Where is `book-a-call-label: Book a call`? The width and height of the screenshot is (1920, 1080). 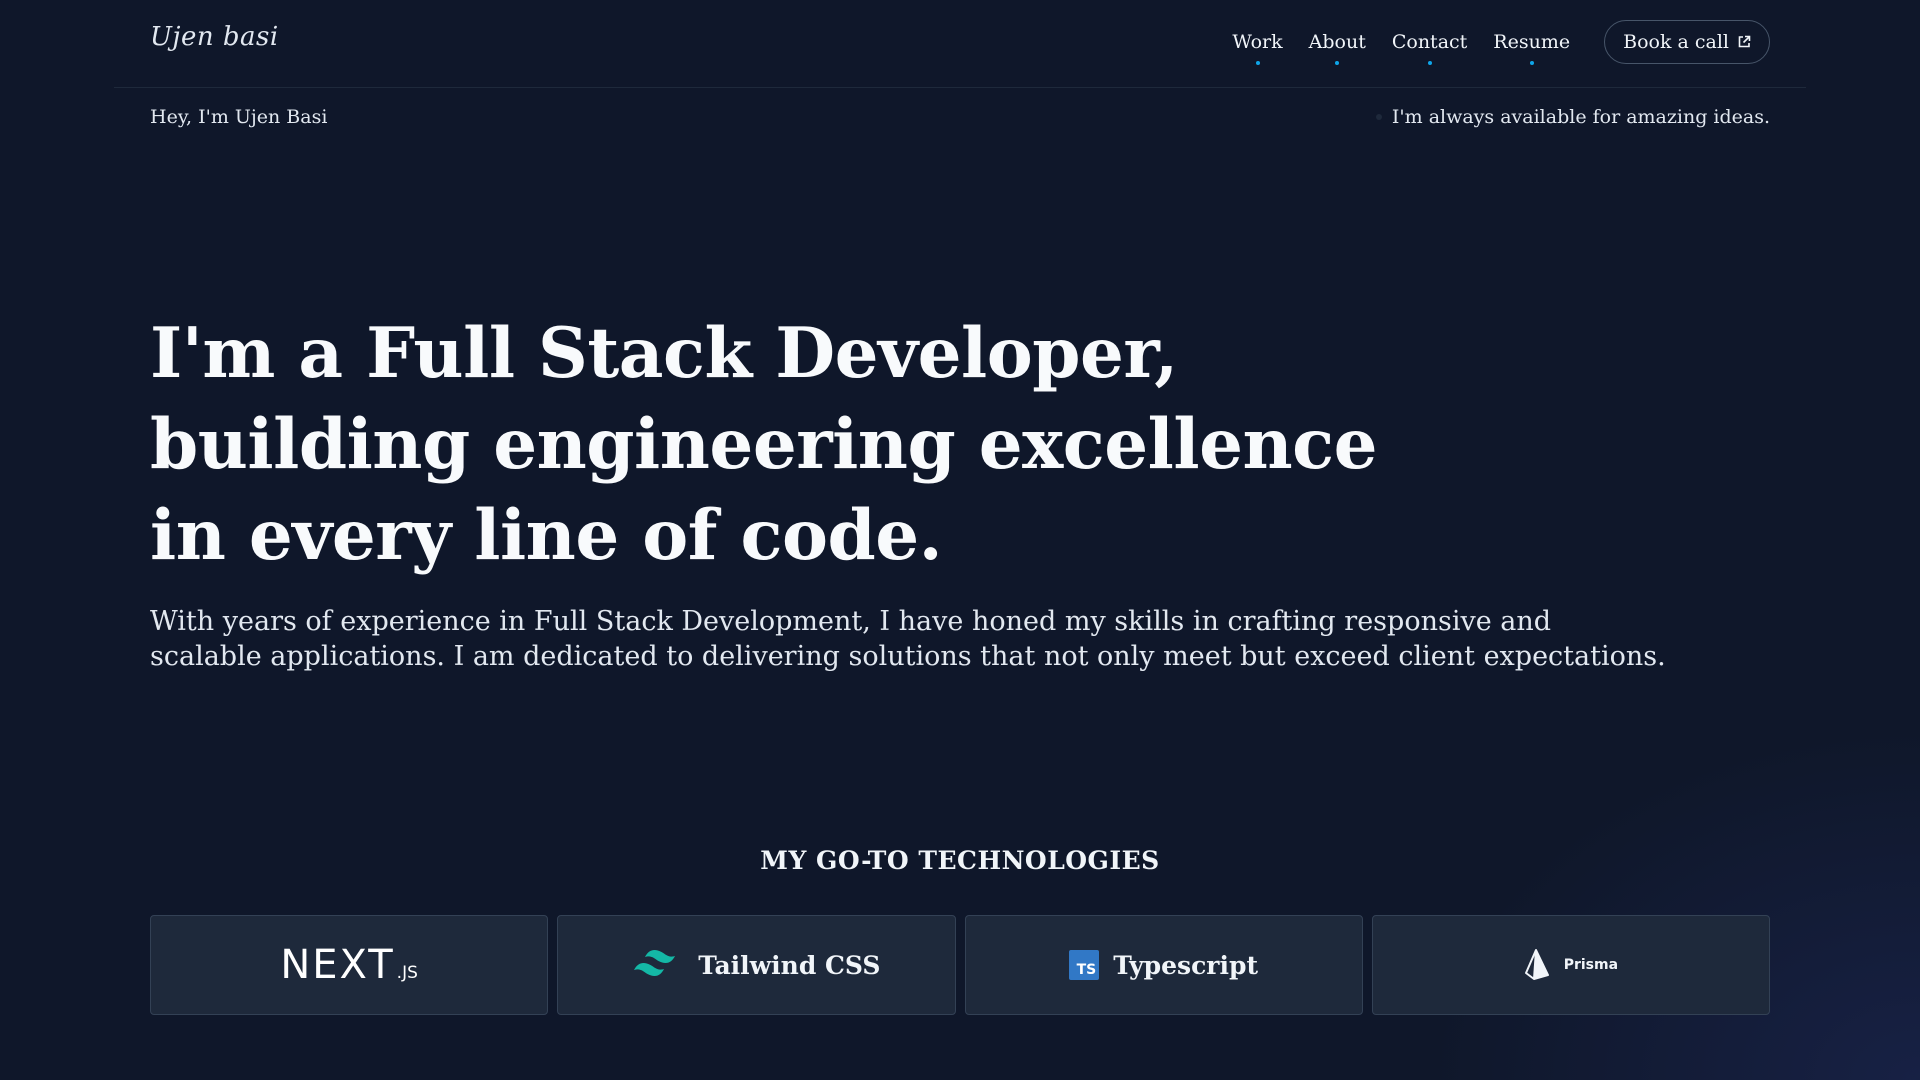
book-a-call-label: Book a call is located at coordinates (1676, 42).